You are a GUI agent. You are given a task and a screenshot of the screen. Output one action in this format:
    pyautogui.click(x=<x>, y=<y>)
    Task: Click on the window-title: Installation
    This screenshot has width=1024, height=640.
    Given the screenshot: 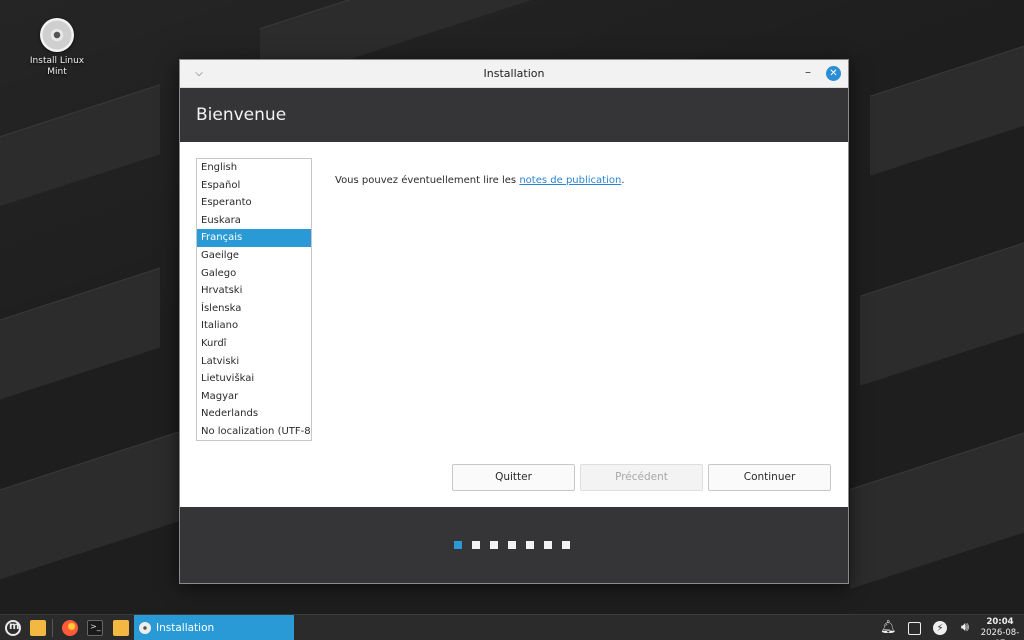 What is the action you would take?
    pyautogui.click(x=514, y=73)
    